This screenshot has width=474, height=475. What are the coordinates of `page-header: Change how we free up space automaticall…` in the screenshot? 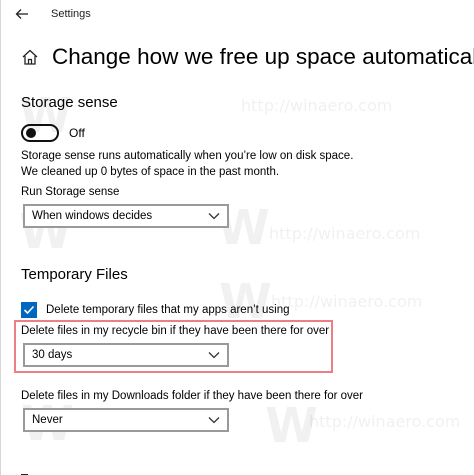 It's located at (247, 57).